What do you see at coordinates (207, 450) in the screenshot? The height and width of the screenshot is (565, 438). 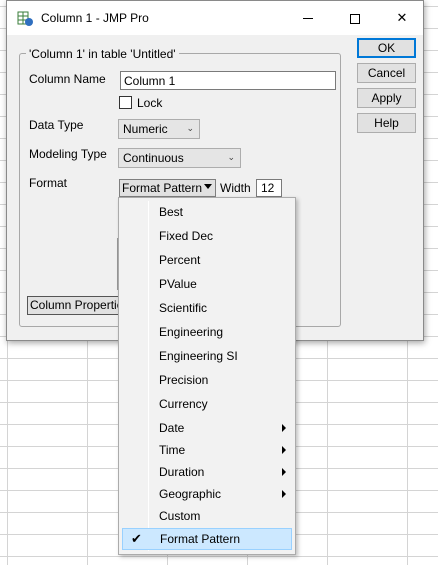 I see `menu-item-time: Time` at bounding box center [207, 450].